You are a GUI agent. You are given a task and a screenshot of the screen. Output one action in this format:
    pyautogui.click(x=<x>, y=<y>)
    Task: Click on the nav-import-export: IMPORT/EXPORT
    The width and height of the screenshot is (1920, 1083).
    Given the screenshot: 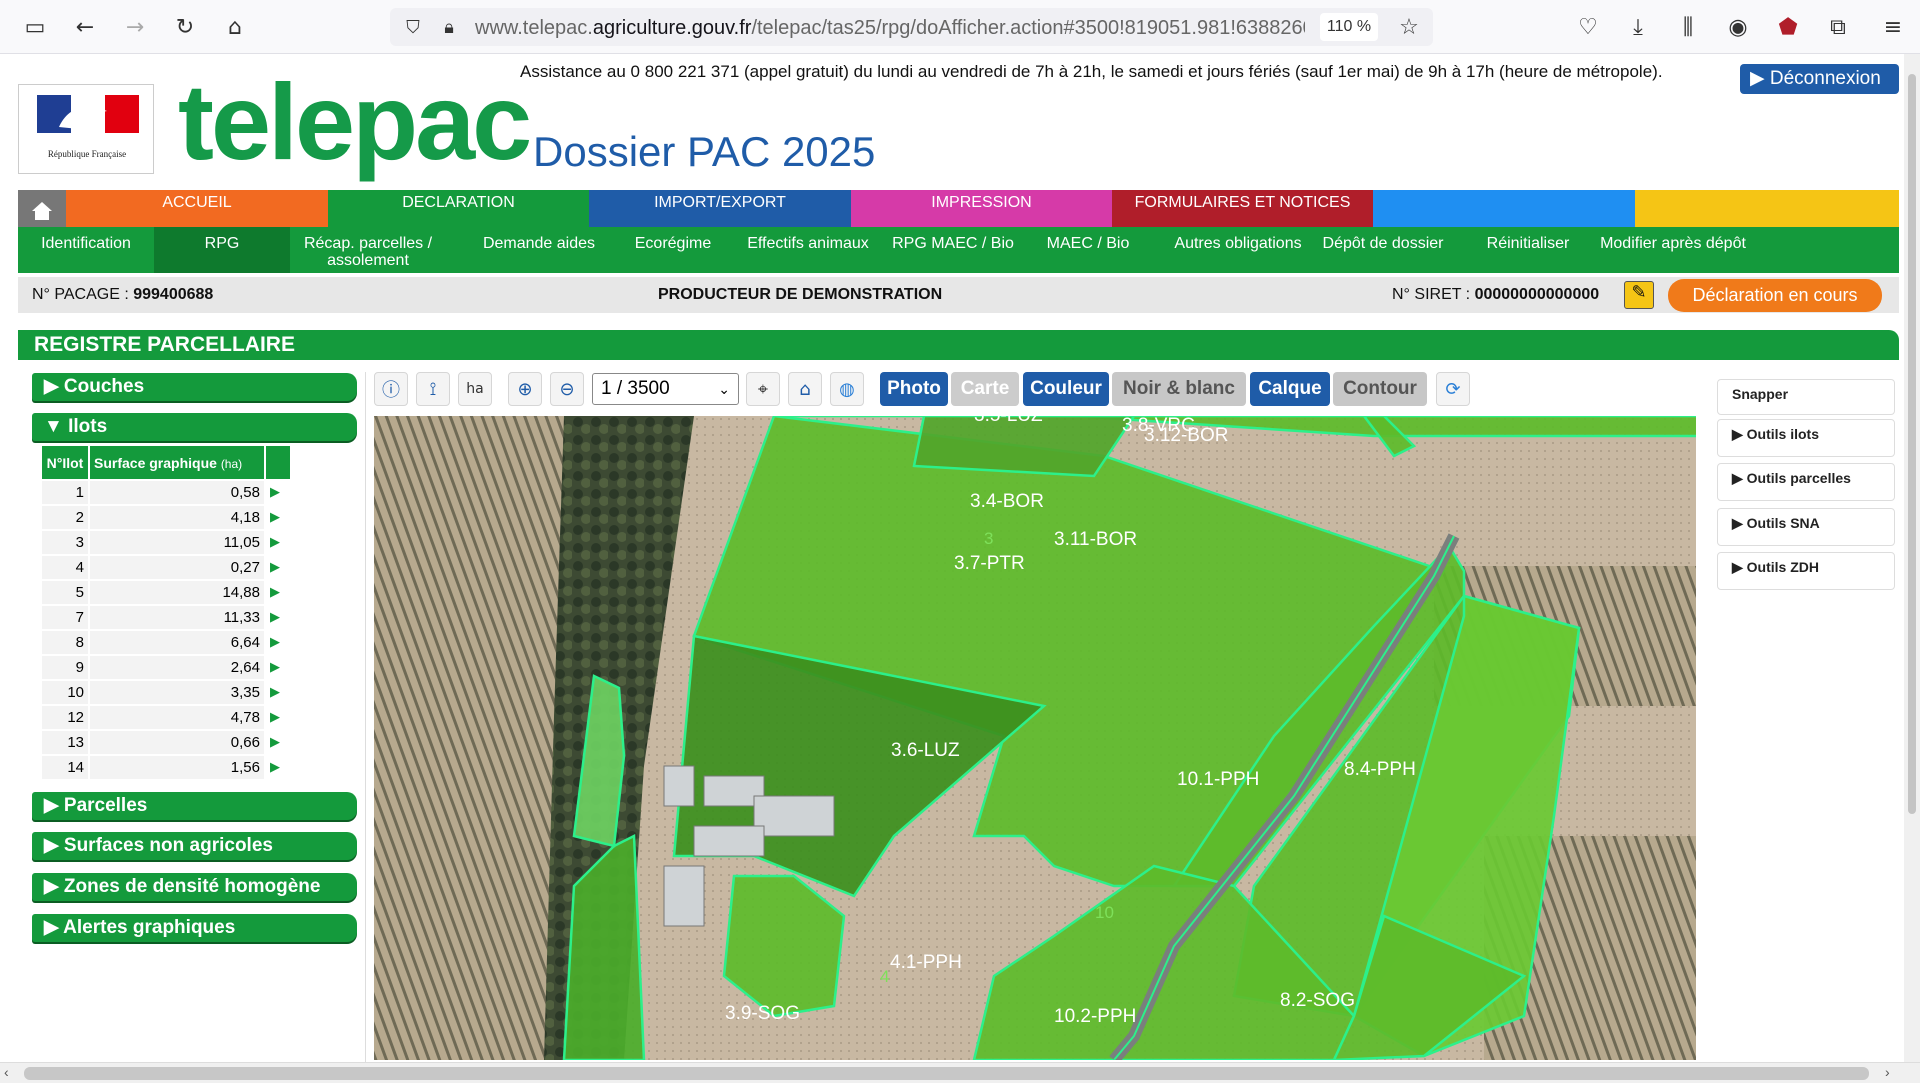 What is the action you would take?
    pyautogui.click(x=720, y=208)
    